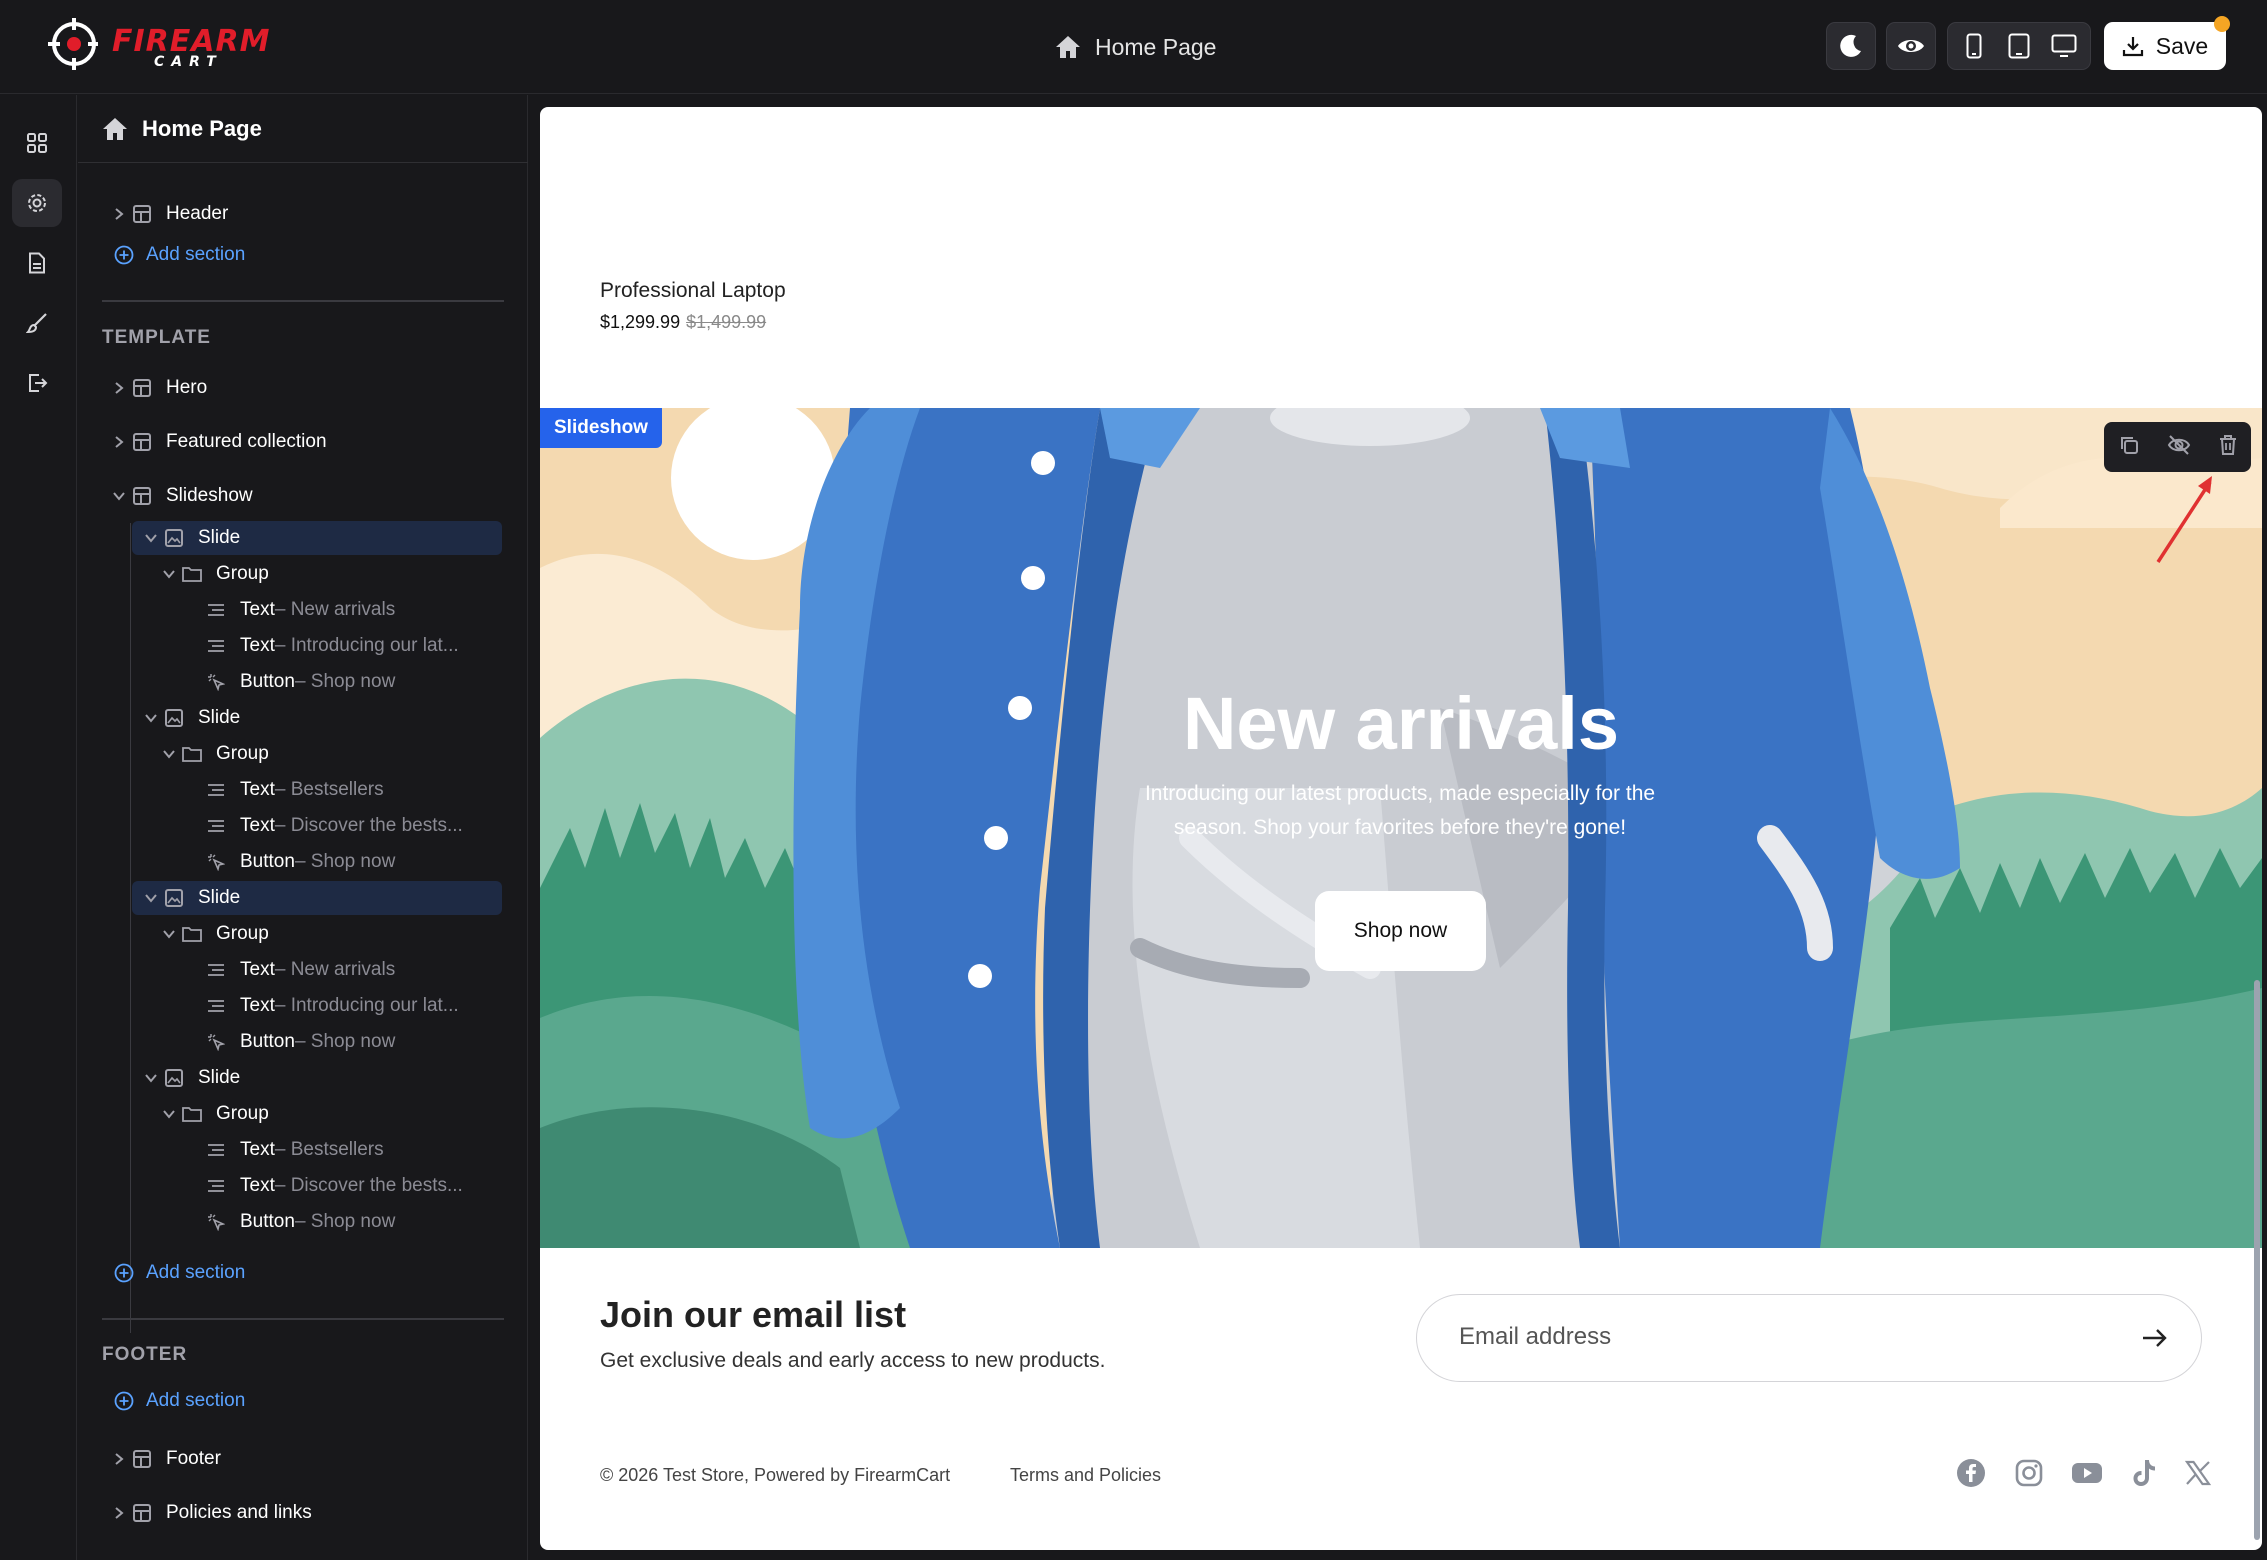  What do you see at coordinates (2165, 46) in the screenshot?
I see `save-button: Save` at bounding box center [2165, 46].